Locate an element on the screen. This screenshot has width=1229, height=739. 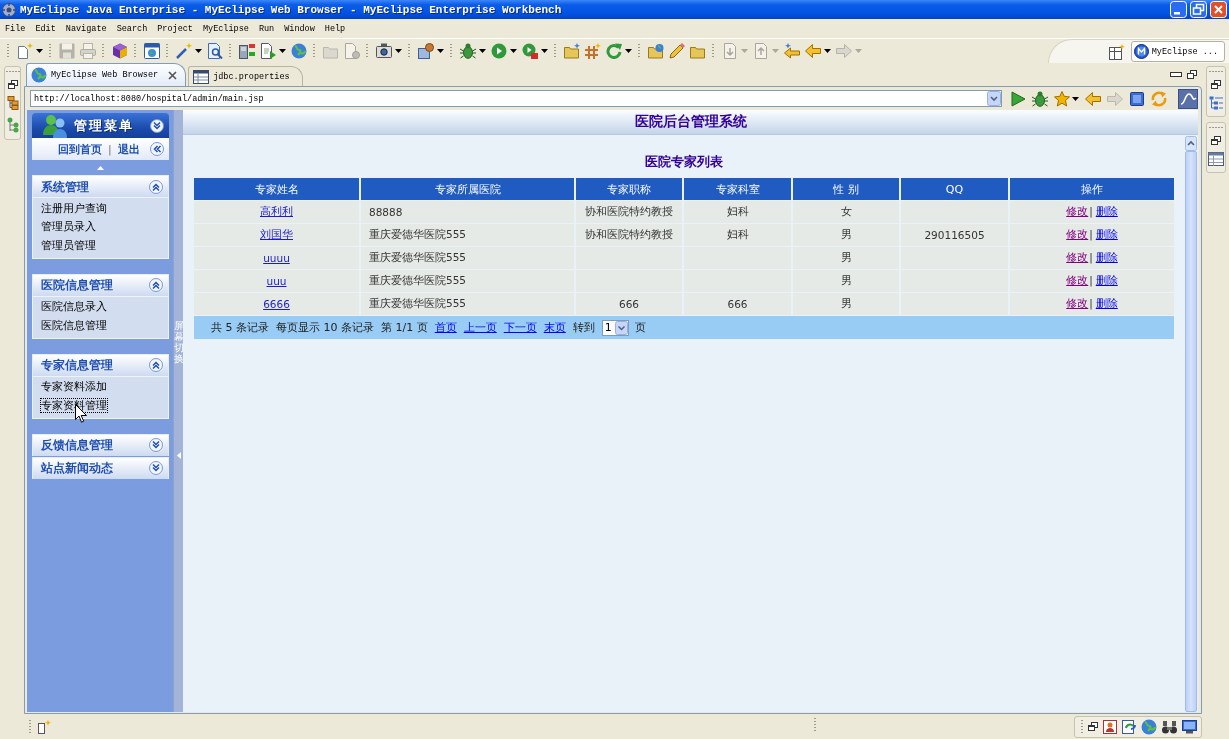
menu-group-header: 站点新闻动态 is located at coordinates (100, 467).